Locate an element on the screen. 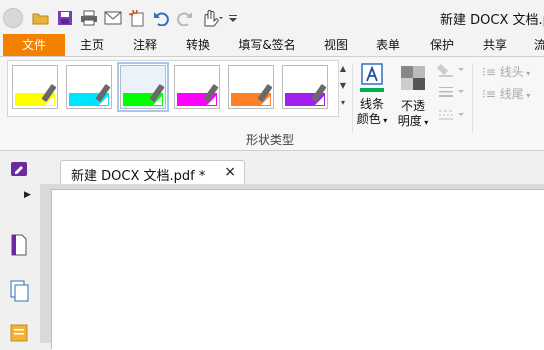 This screenshot has height=350, width=544. shape-type-gallery is located at coordinates (173, 88).